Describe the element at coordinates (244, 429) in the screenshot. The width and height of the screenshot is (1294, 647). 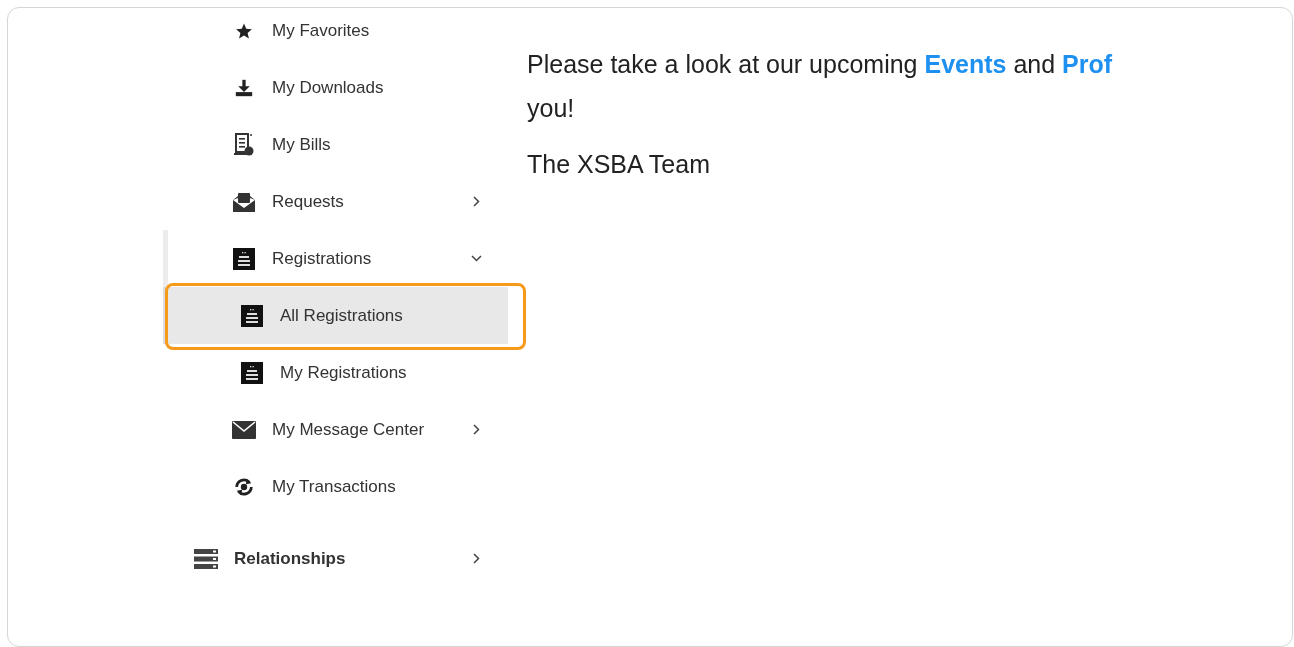
I see `envelope-icon` at that location.